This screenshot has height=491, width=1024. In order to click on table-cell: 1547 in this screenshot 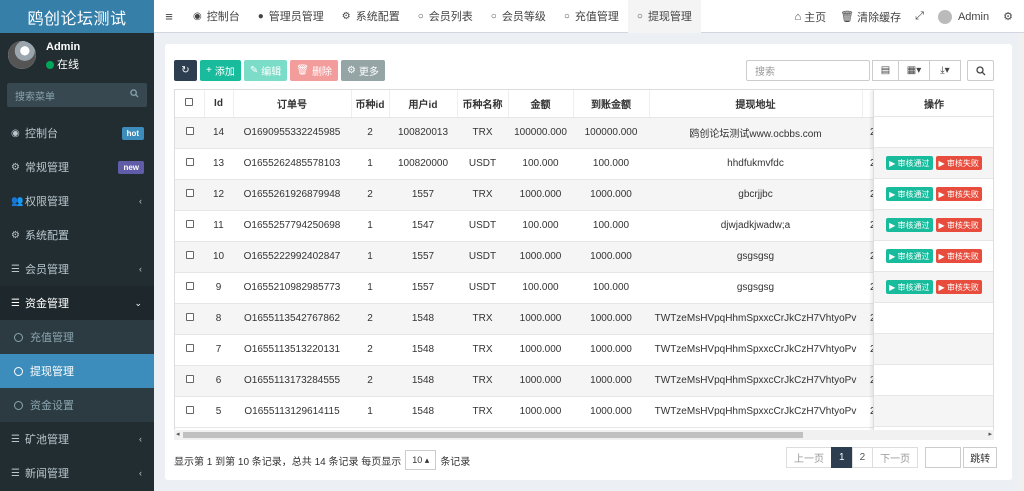, I will do `click(423, 226)`.